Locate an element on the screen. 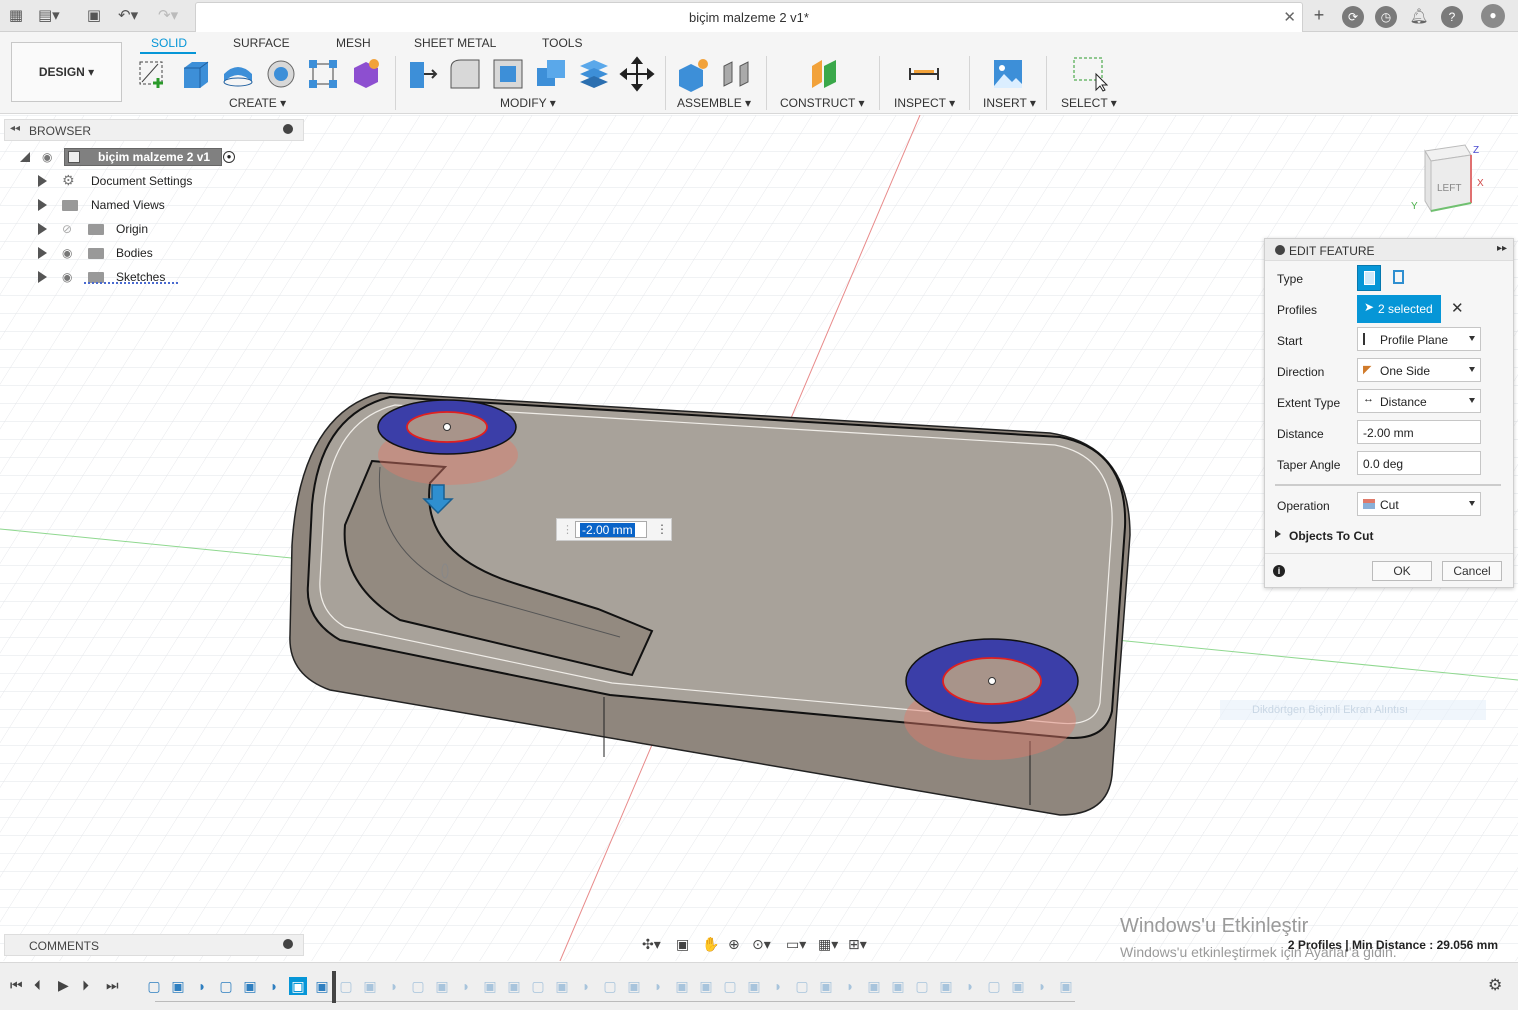  tab-sheet-metal: SHEET METAL is located at coordinates (455, 43).